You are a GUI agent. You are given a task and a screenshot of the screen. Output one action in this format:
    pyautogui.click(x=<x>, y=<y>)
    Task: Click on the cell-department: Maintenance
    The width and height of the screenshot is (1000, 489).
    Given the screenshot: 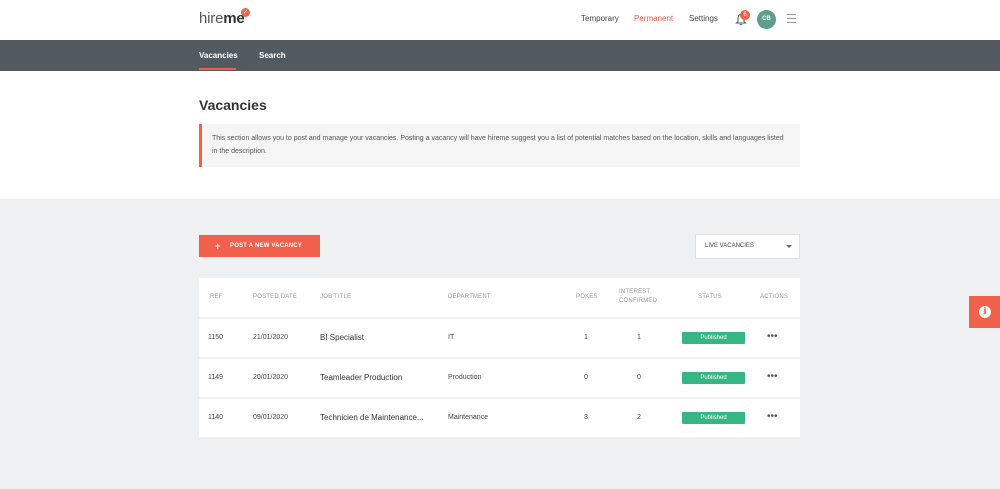 What is the action you would take?
    pyautogui.click(x=468, y=417)
    